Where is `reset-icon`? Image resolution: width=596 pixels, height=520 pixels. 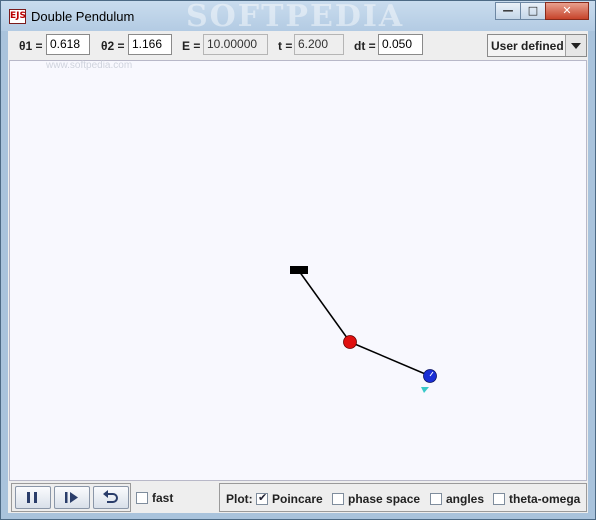 reset-icon is located at coordinates (110, 496).